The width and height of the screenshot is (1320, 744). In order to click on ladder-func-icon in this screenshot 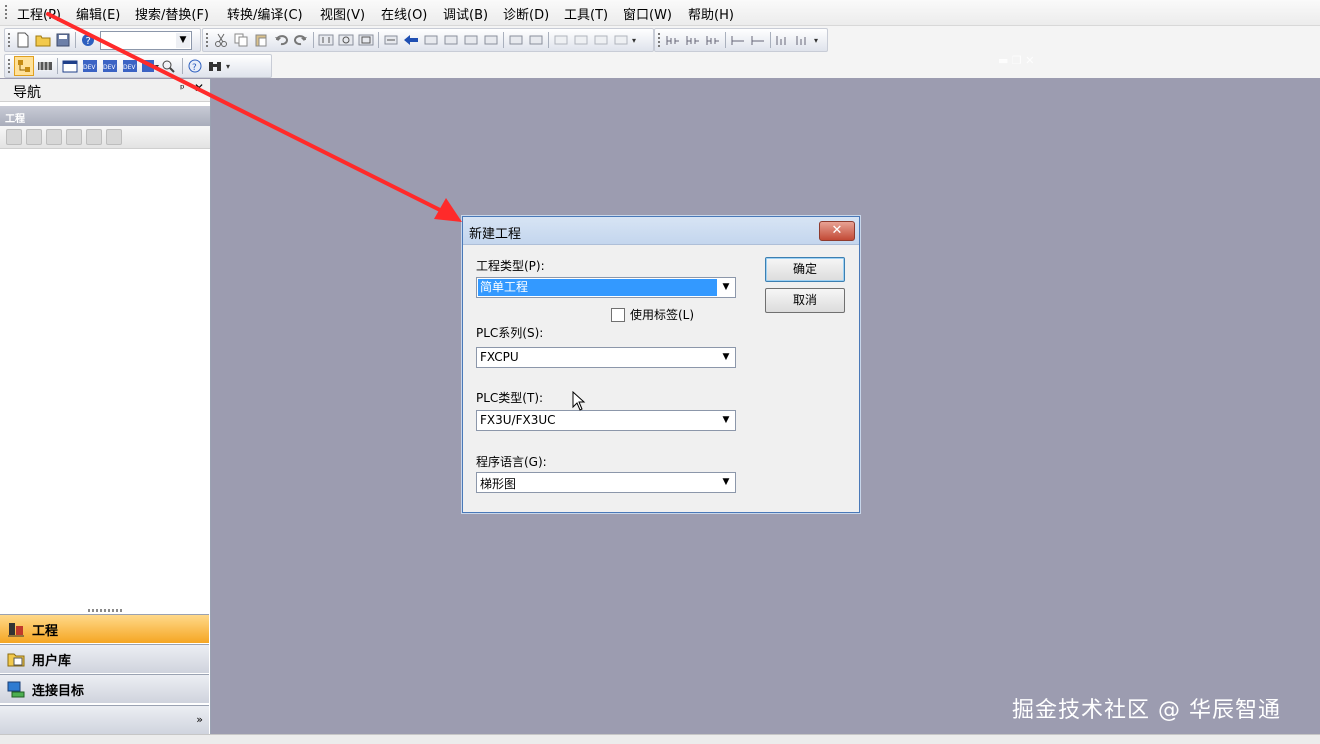, I will do `click(366, 40)`.